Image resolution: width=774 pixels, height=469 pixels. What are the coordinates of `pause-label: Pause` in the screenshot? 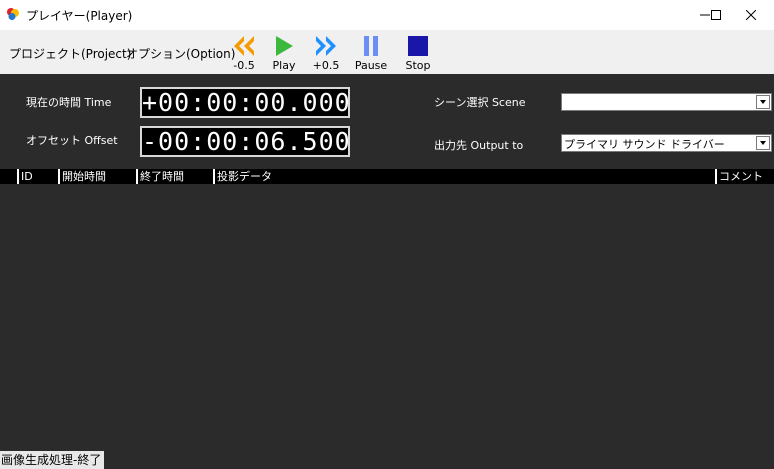 It's located at (371, 65).